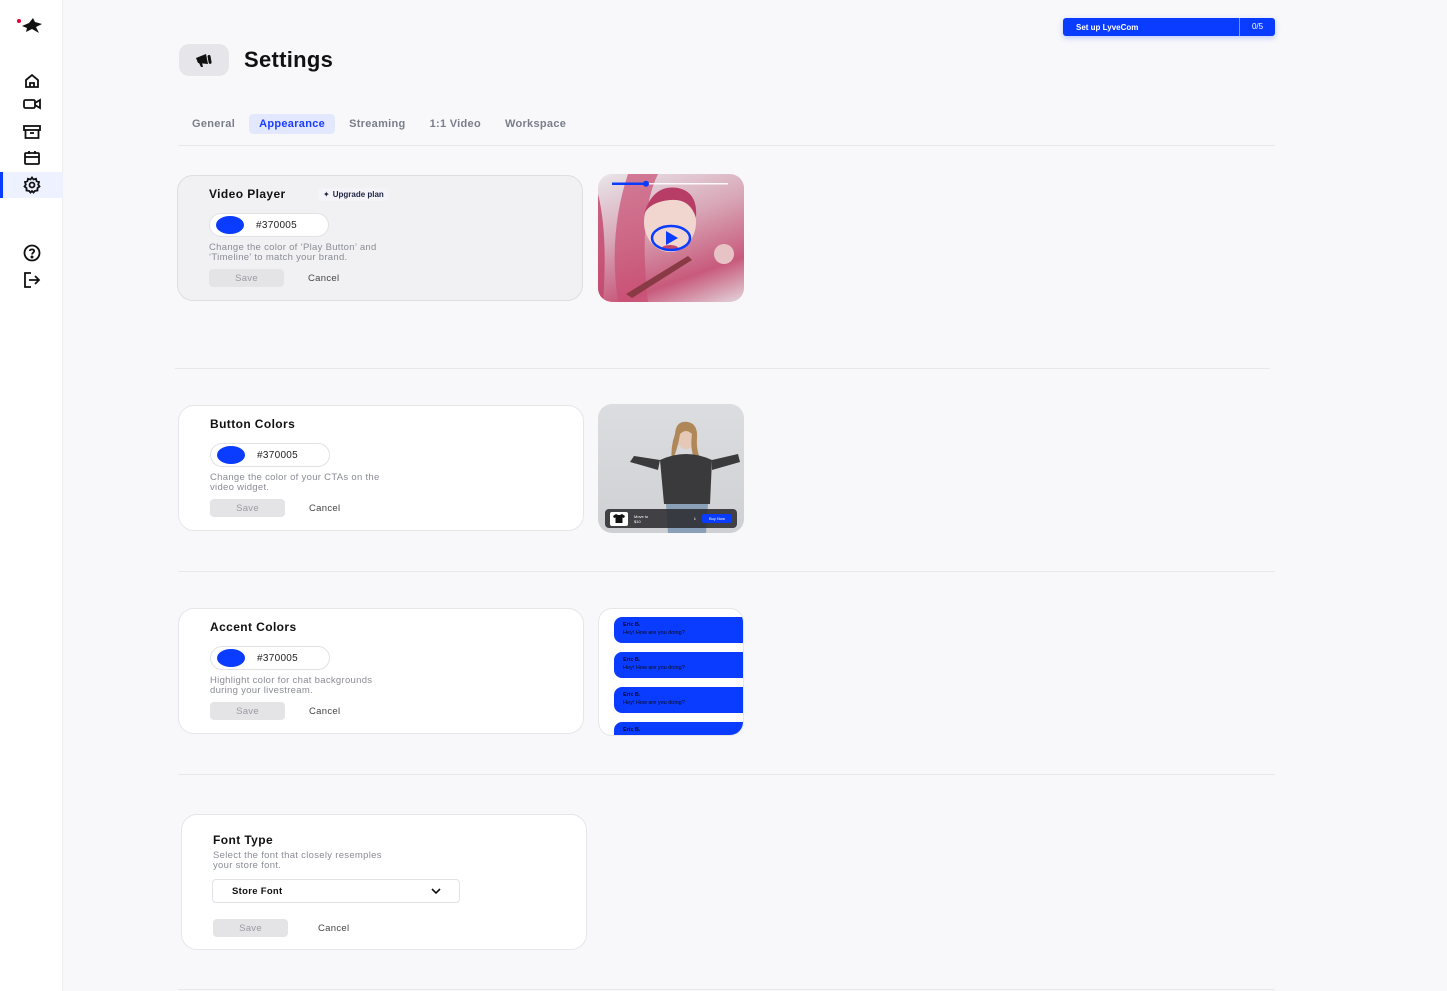  I want to click on button-colors-title: Button Colors, so click(253, 424).